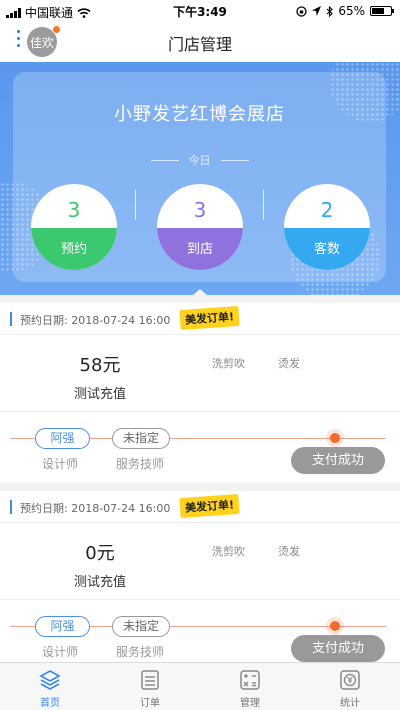  I want to click on stat-label: 到店, so click(200, 249).